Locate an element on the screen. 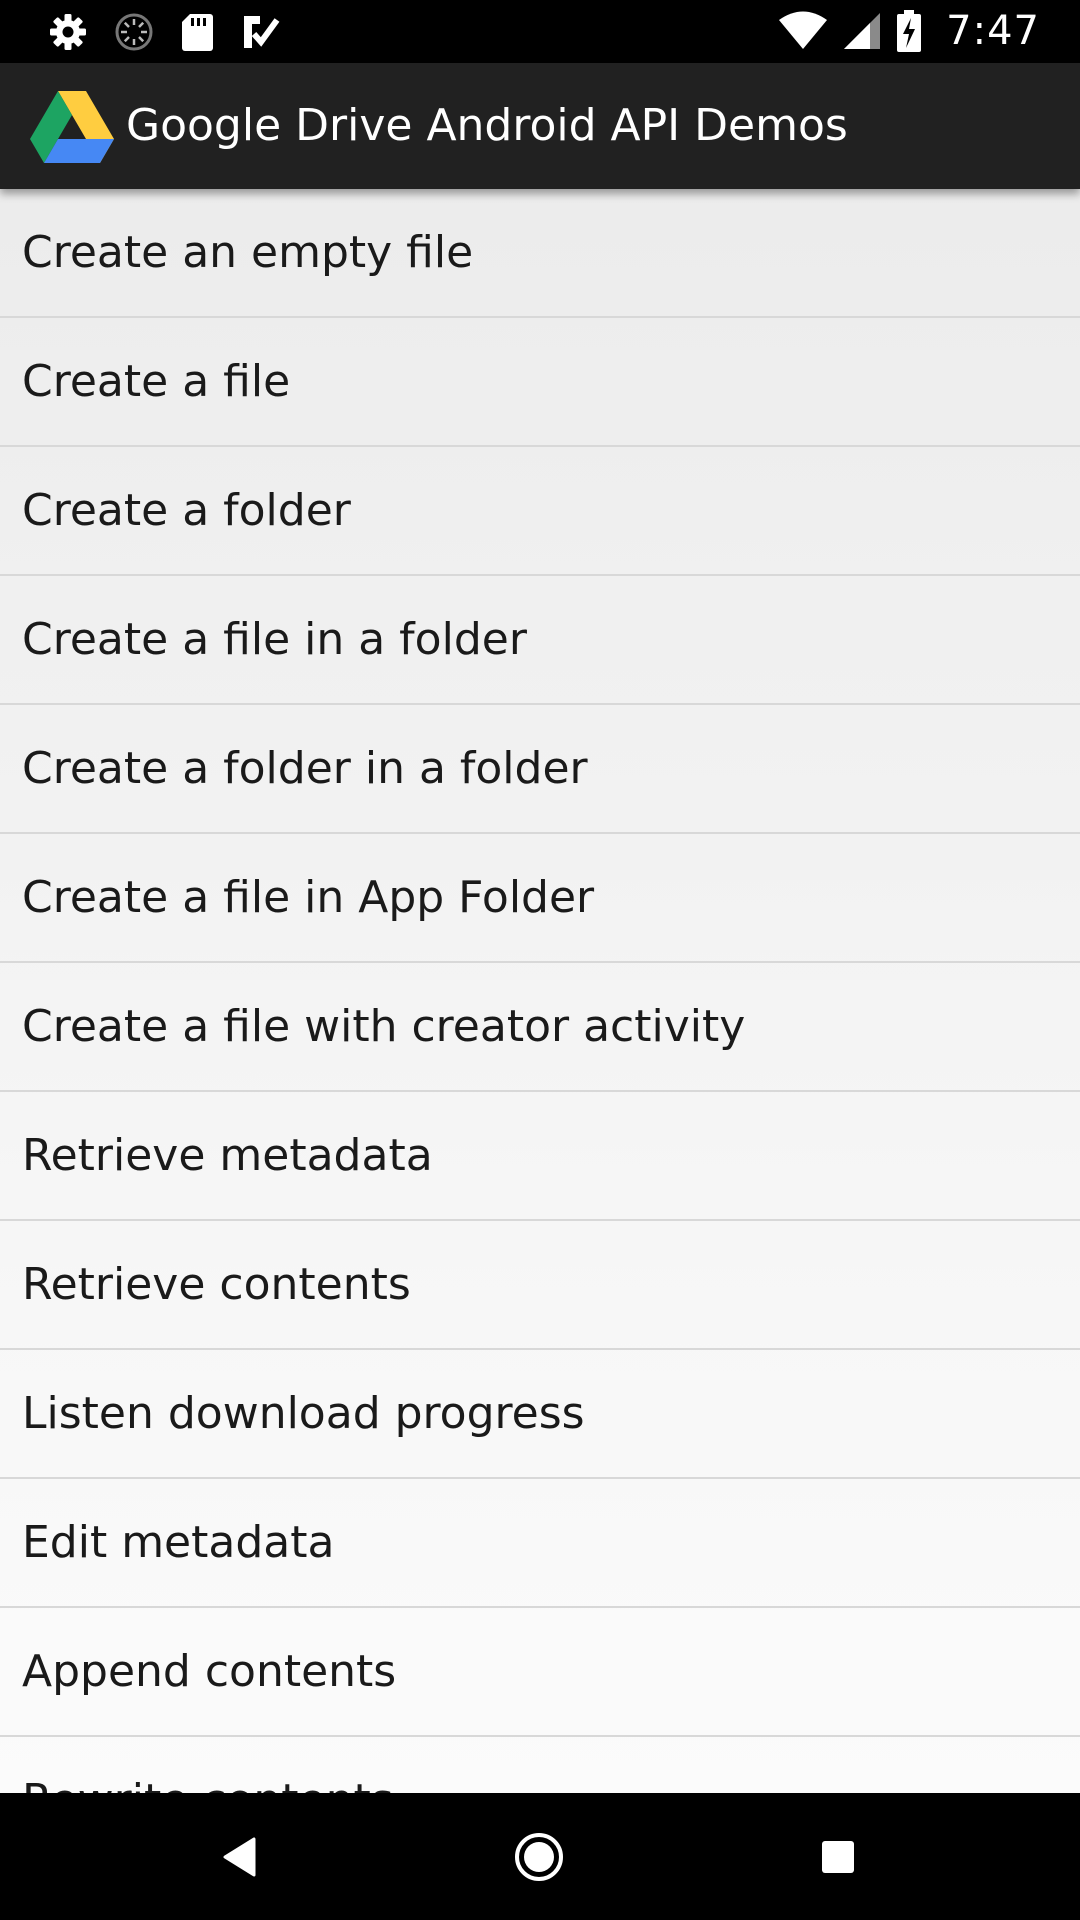 The image size is (1080, 1920). home-button is located at coordinates (539, 1857).